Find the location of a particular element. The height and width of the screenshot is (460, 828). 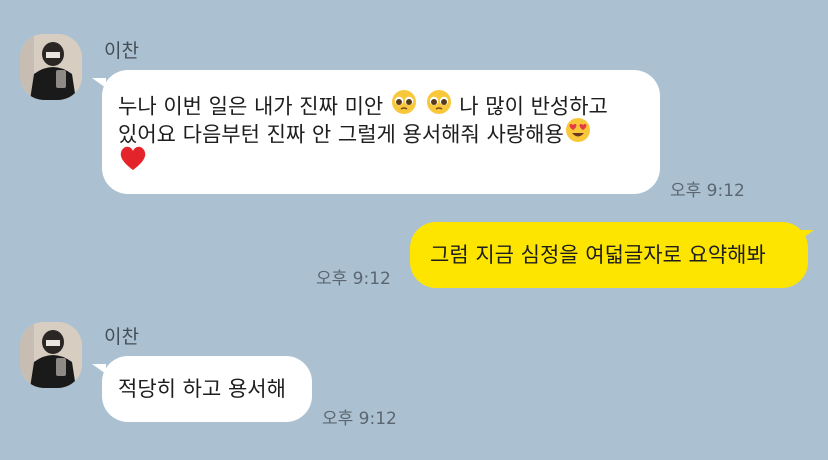

message-line: 있어요 다음부턴 진짜 안 그럴게 용서해줘 사랑해용 is located at coordinates (355, 135).